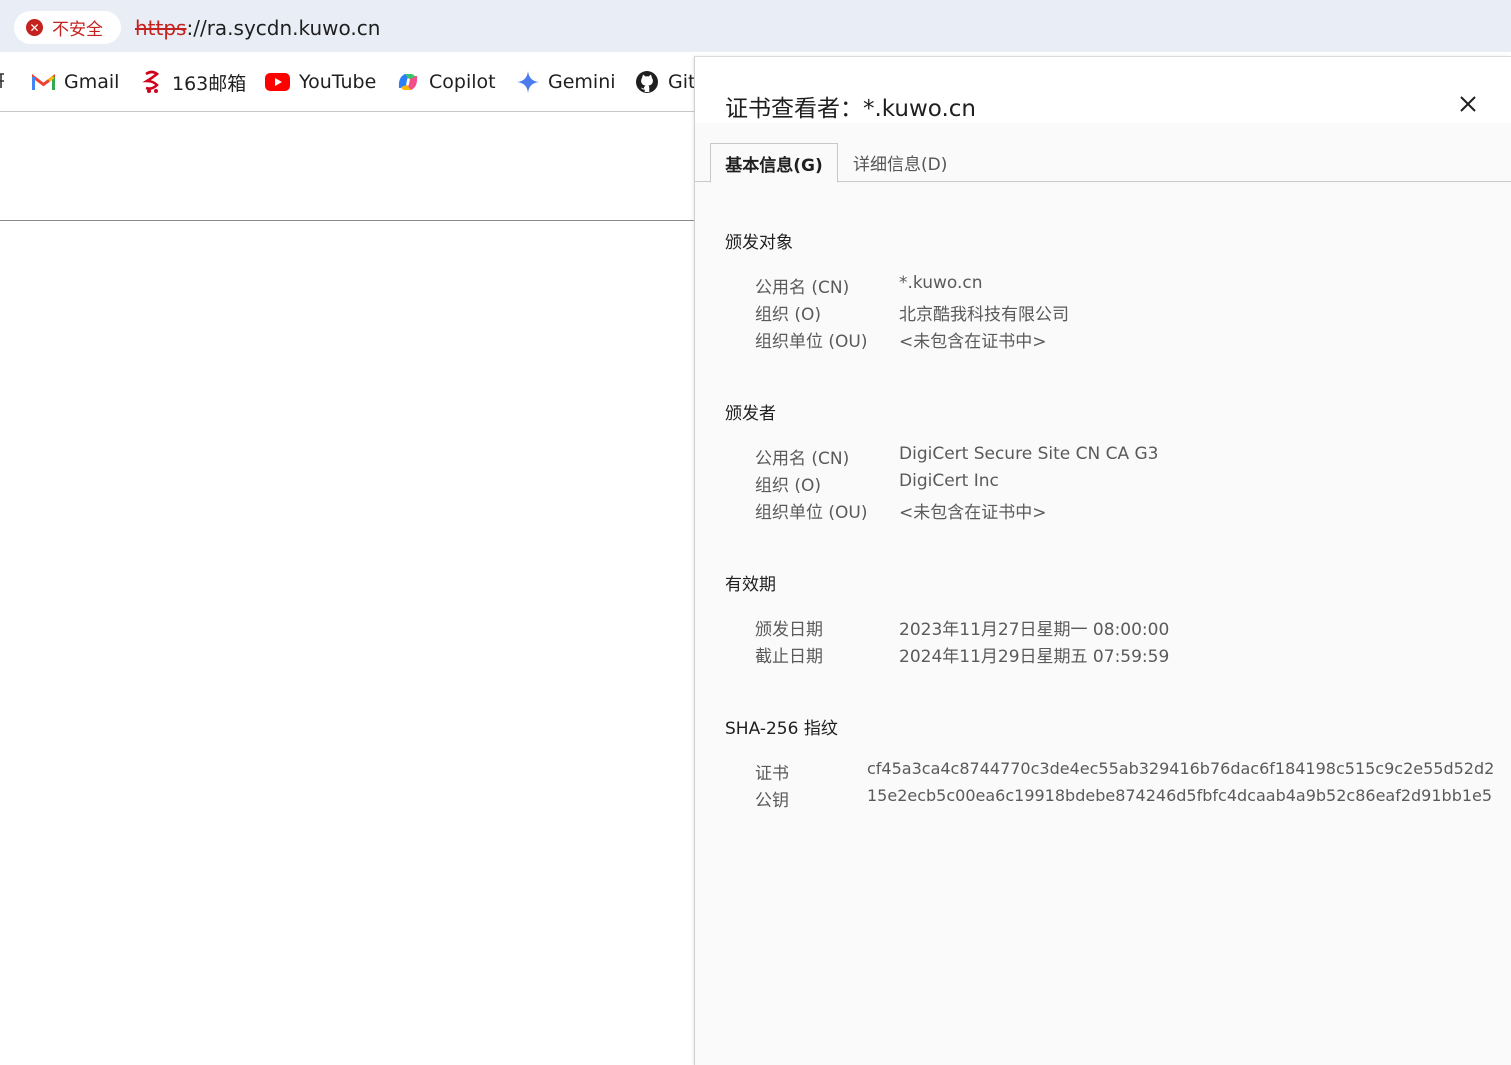 The width and height of the screenshot is (1511, 1065). Describe the element at coordinates (1029, 454) in the screenshot. I see `field-value: DigiCert Secure Site CN CA G3` at that location.